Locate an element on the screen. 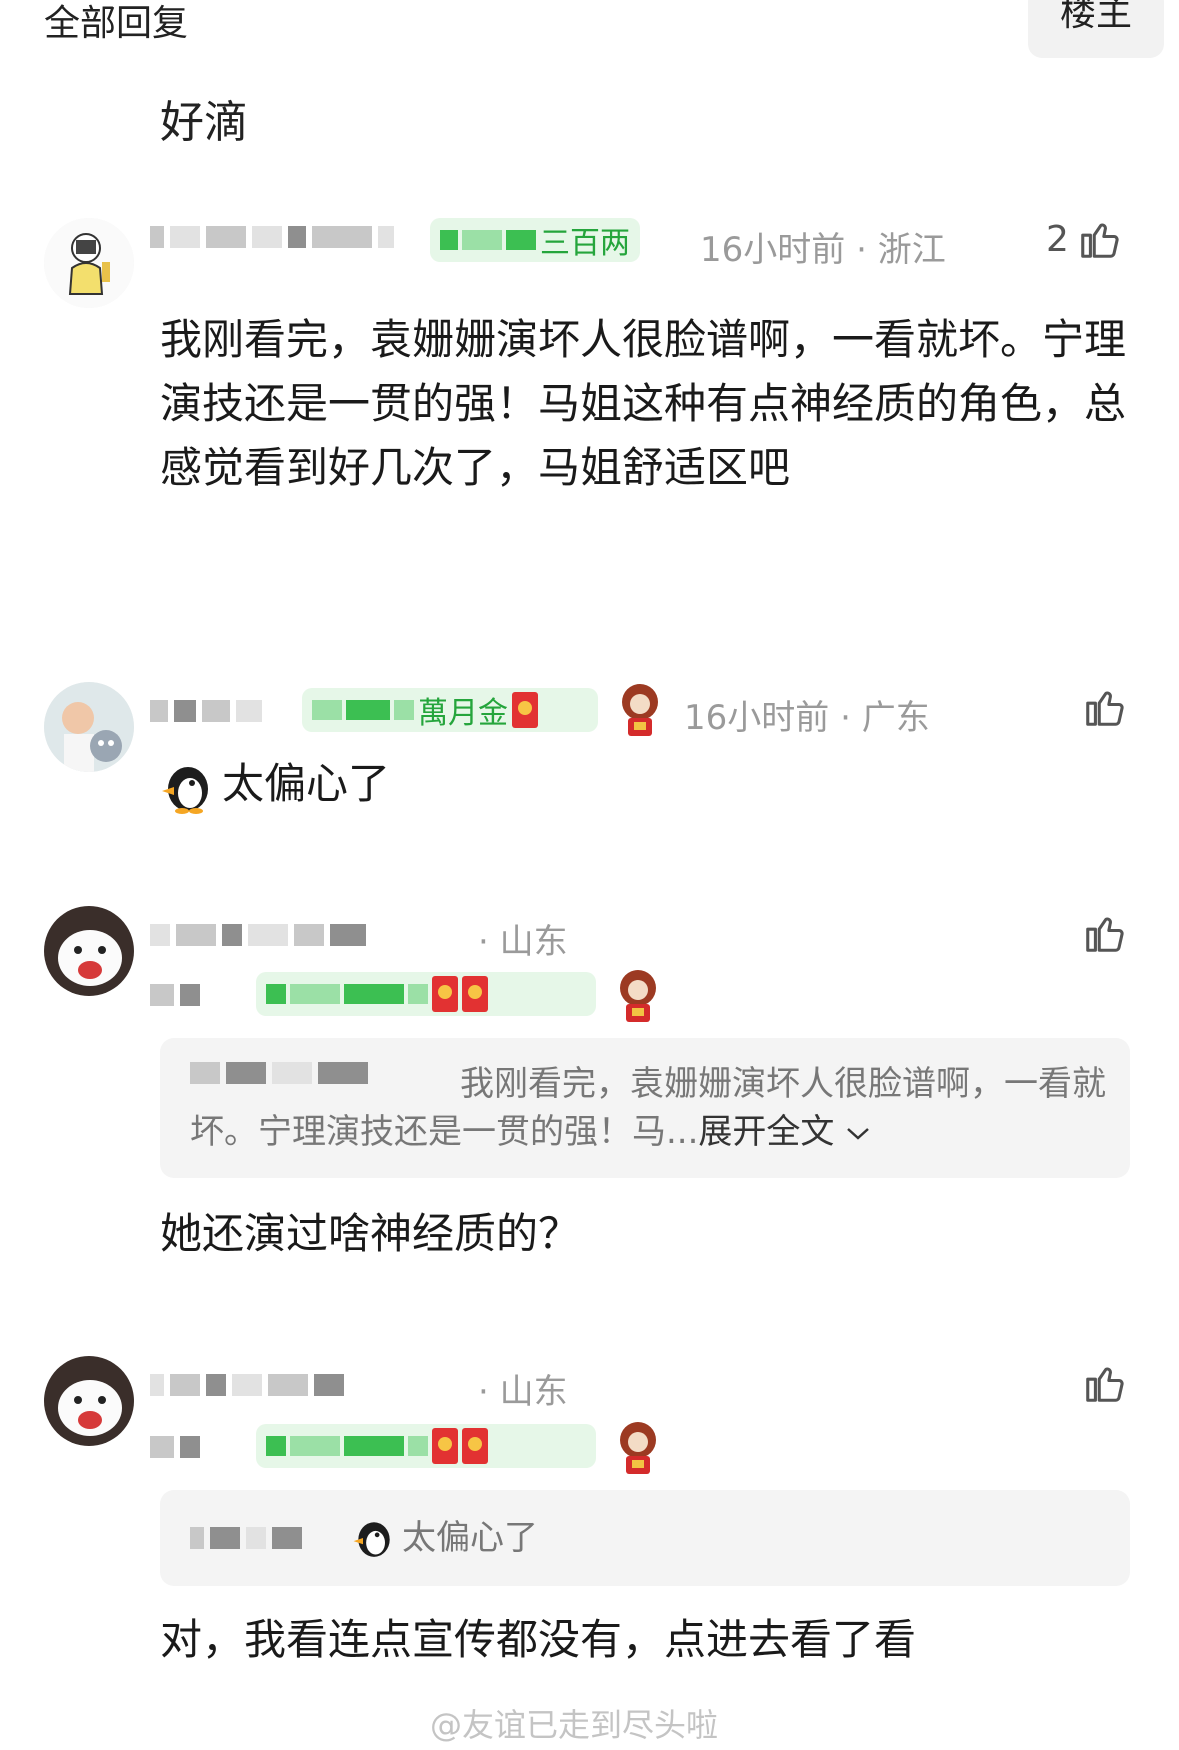 The image size is (1179, 1750). owner-filter-button: 楼主 is located at coordinates (1096, 29).